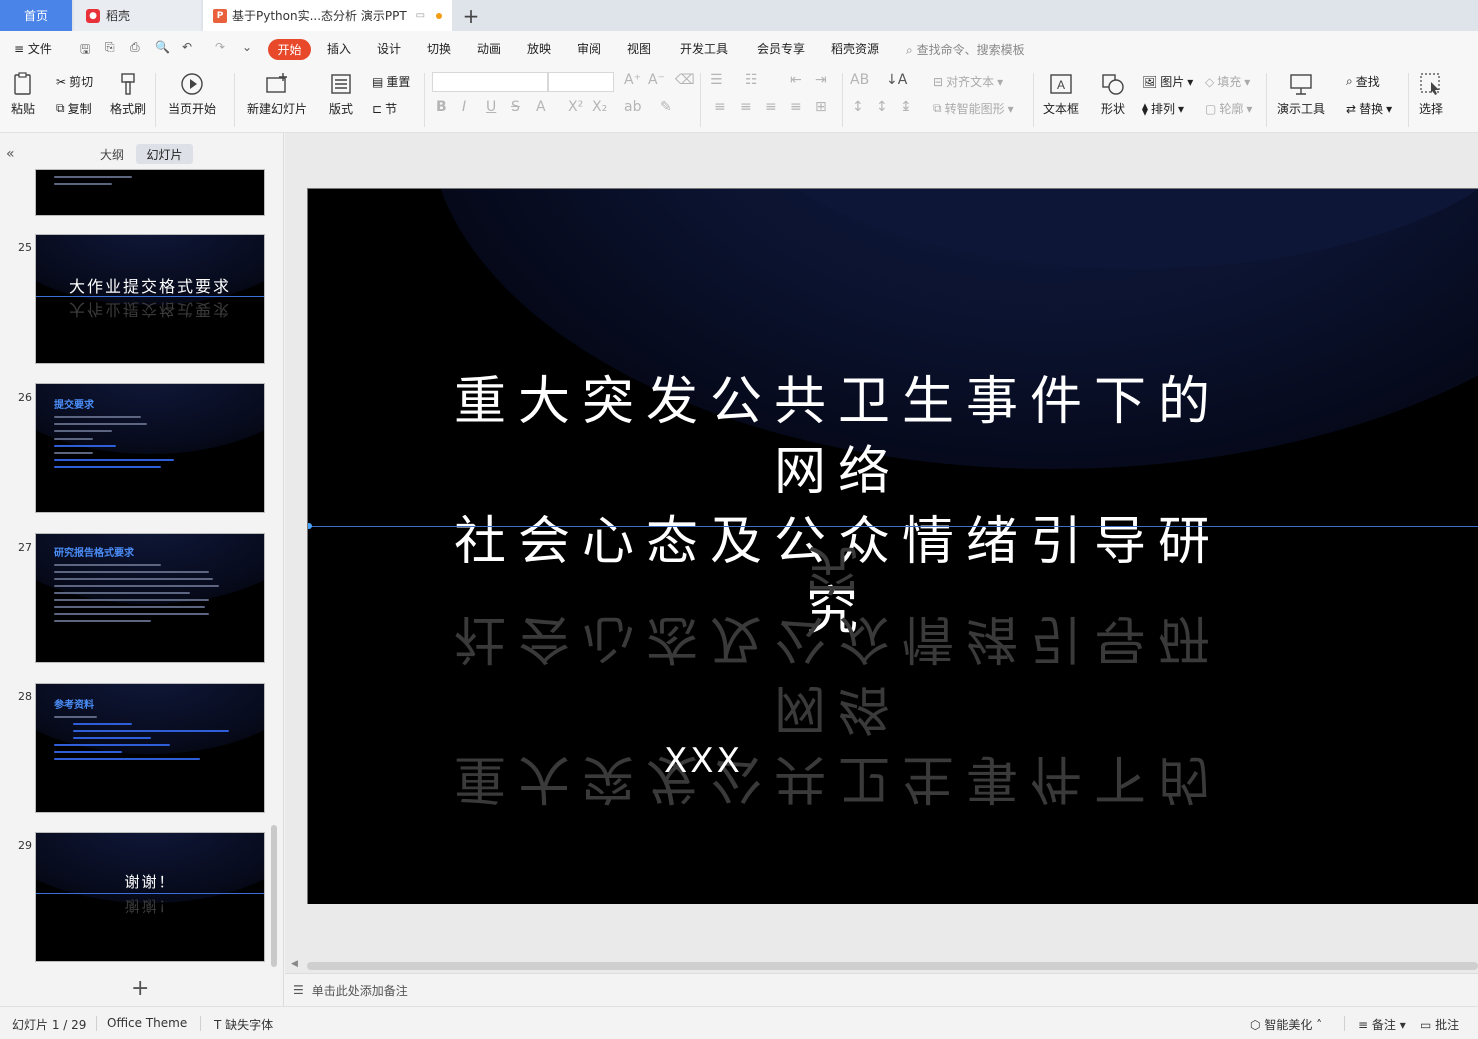 Image resolution: width=1478 pixels, height=1039 pixels. I want to click on increase-indent-icon: ⇥, so click(821, 80).